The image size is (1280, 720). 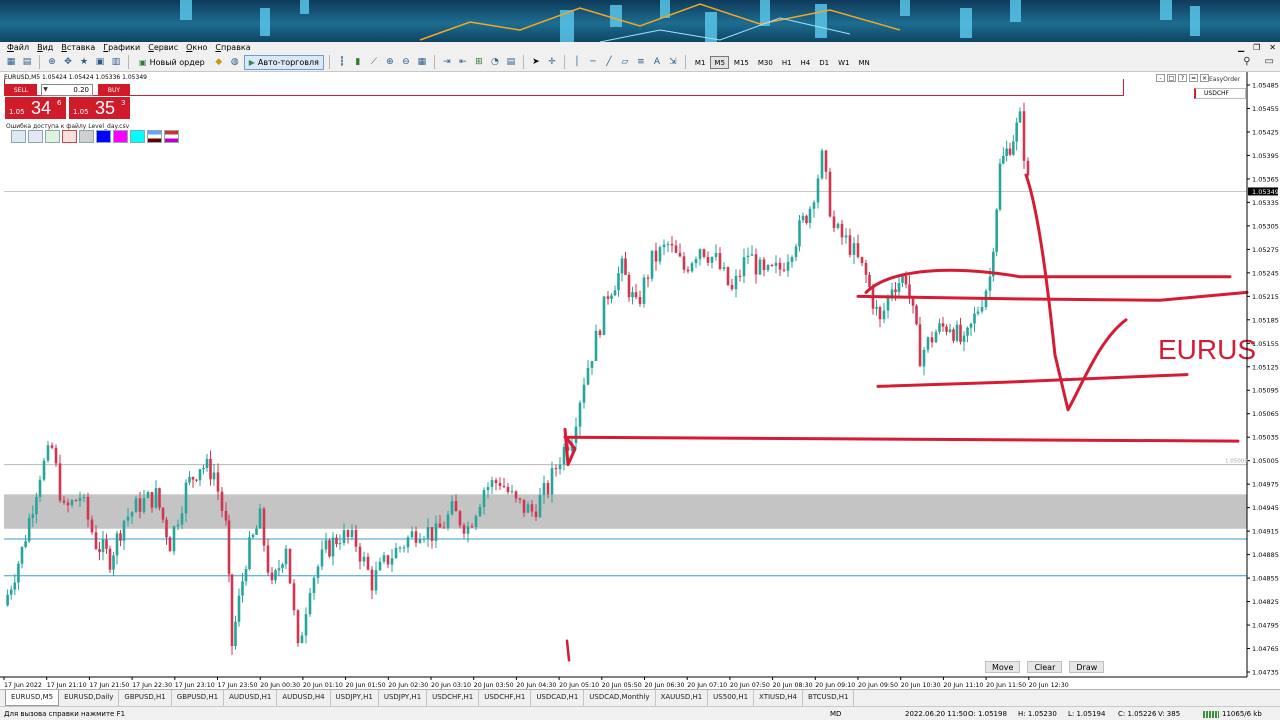 I want to click on menu-charts: Графики, so click(x=121, y=47).